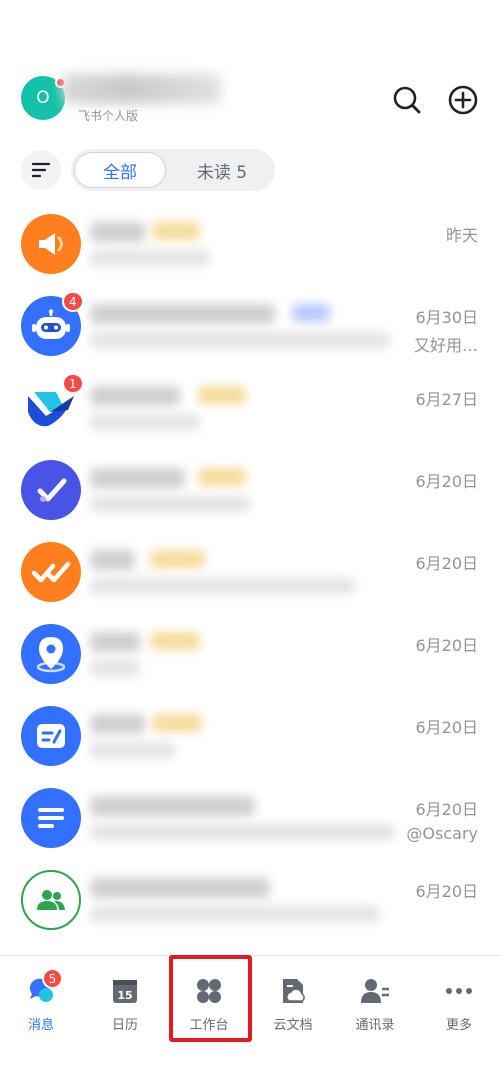 The height and width of the screenshot is (1083, 500). Describe the element at coordinates (250, 405) in the screenshot. I see `chat-row: 1 6月27日` at that location.